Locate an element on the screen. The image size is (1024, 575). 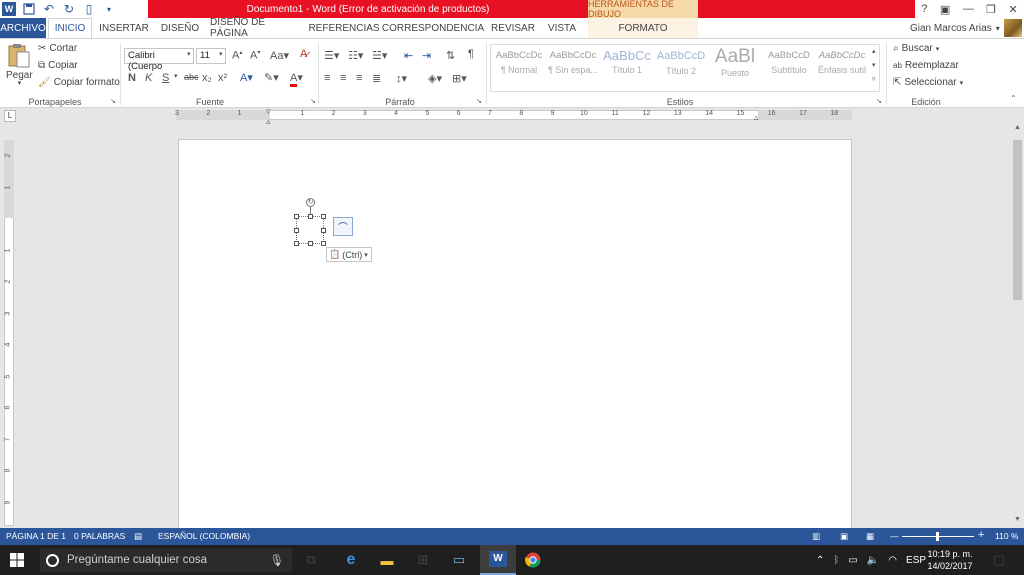
microphone-icon: 🎙 is located at coordinates (276, 560).